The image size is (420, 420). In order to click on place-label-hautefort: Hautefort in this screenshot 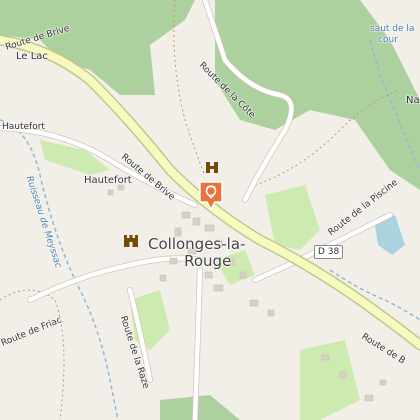, I will do `click(108, 180)`.